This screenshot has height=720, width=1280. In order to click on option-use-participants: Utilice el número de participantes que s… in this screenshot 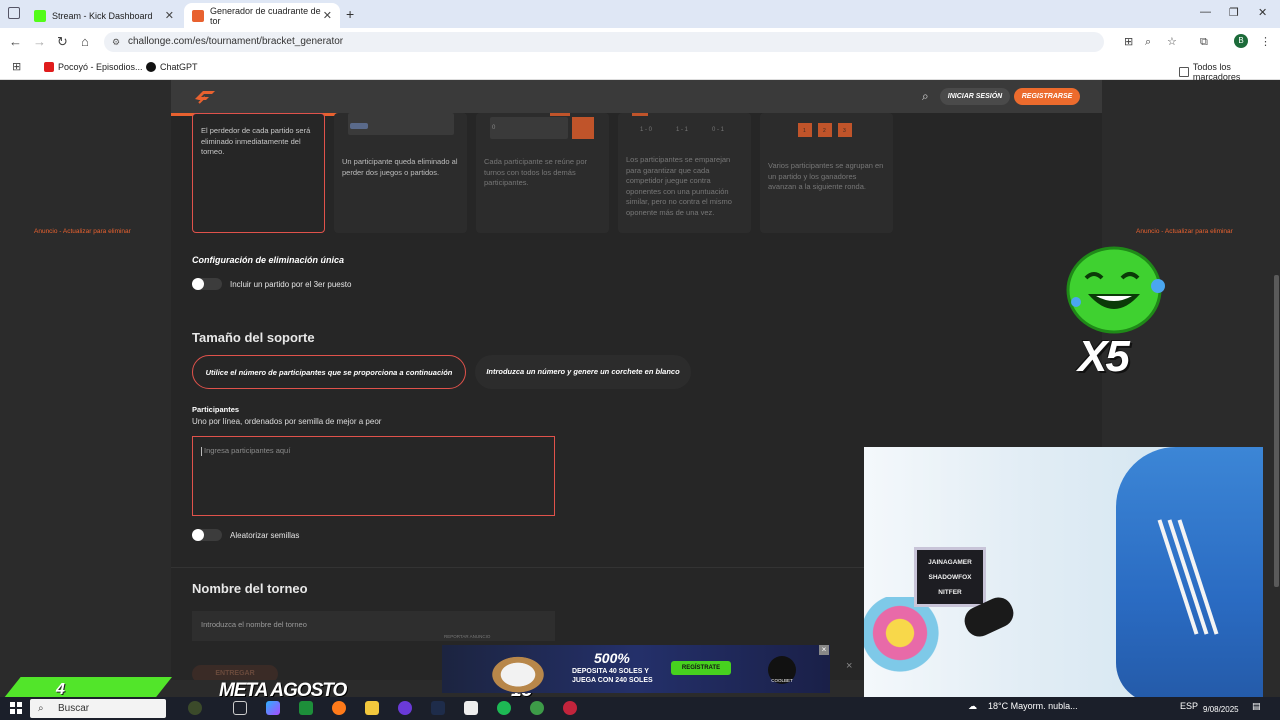, I will do `click(329, 372)`.